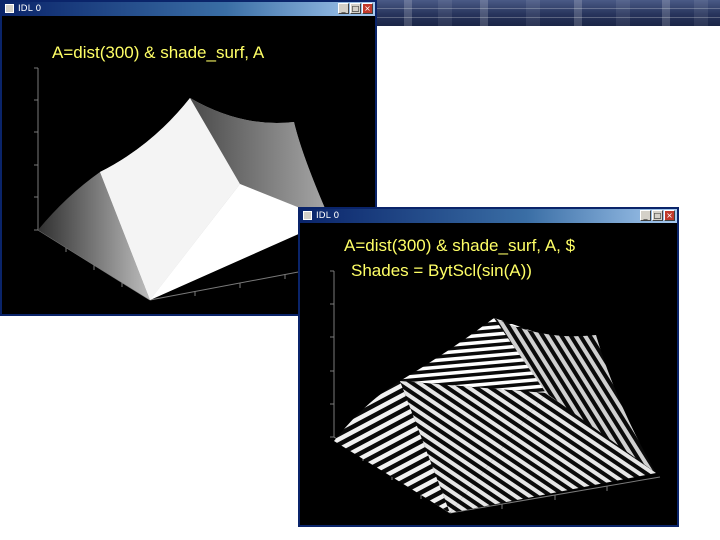 The height and width of the screenshot is (540, 720). Describe the element at coordinates (460, 245) in the screenshot. I see `window-2-caption-line-1: A=dist(300) & shade_surf, A, $` at that location.